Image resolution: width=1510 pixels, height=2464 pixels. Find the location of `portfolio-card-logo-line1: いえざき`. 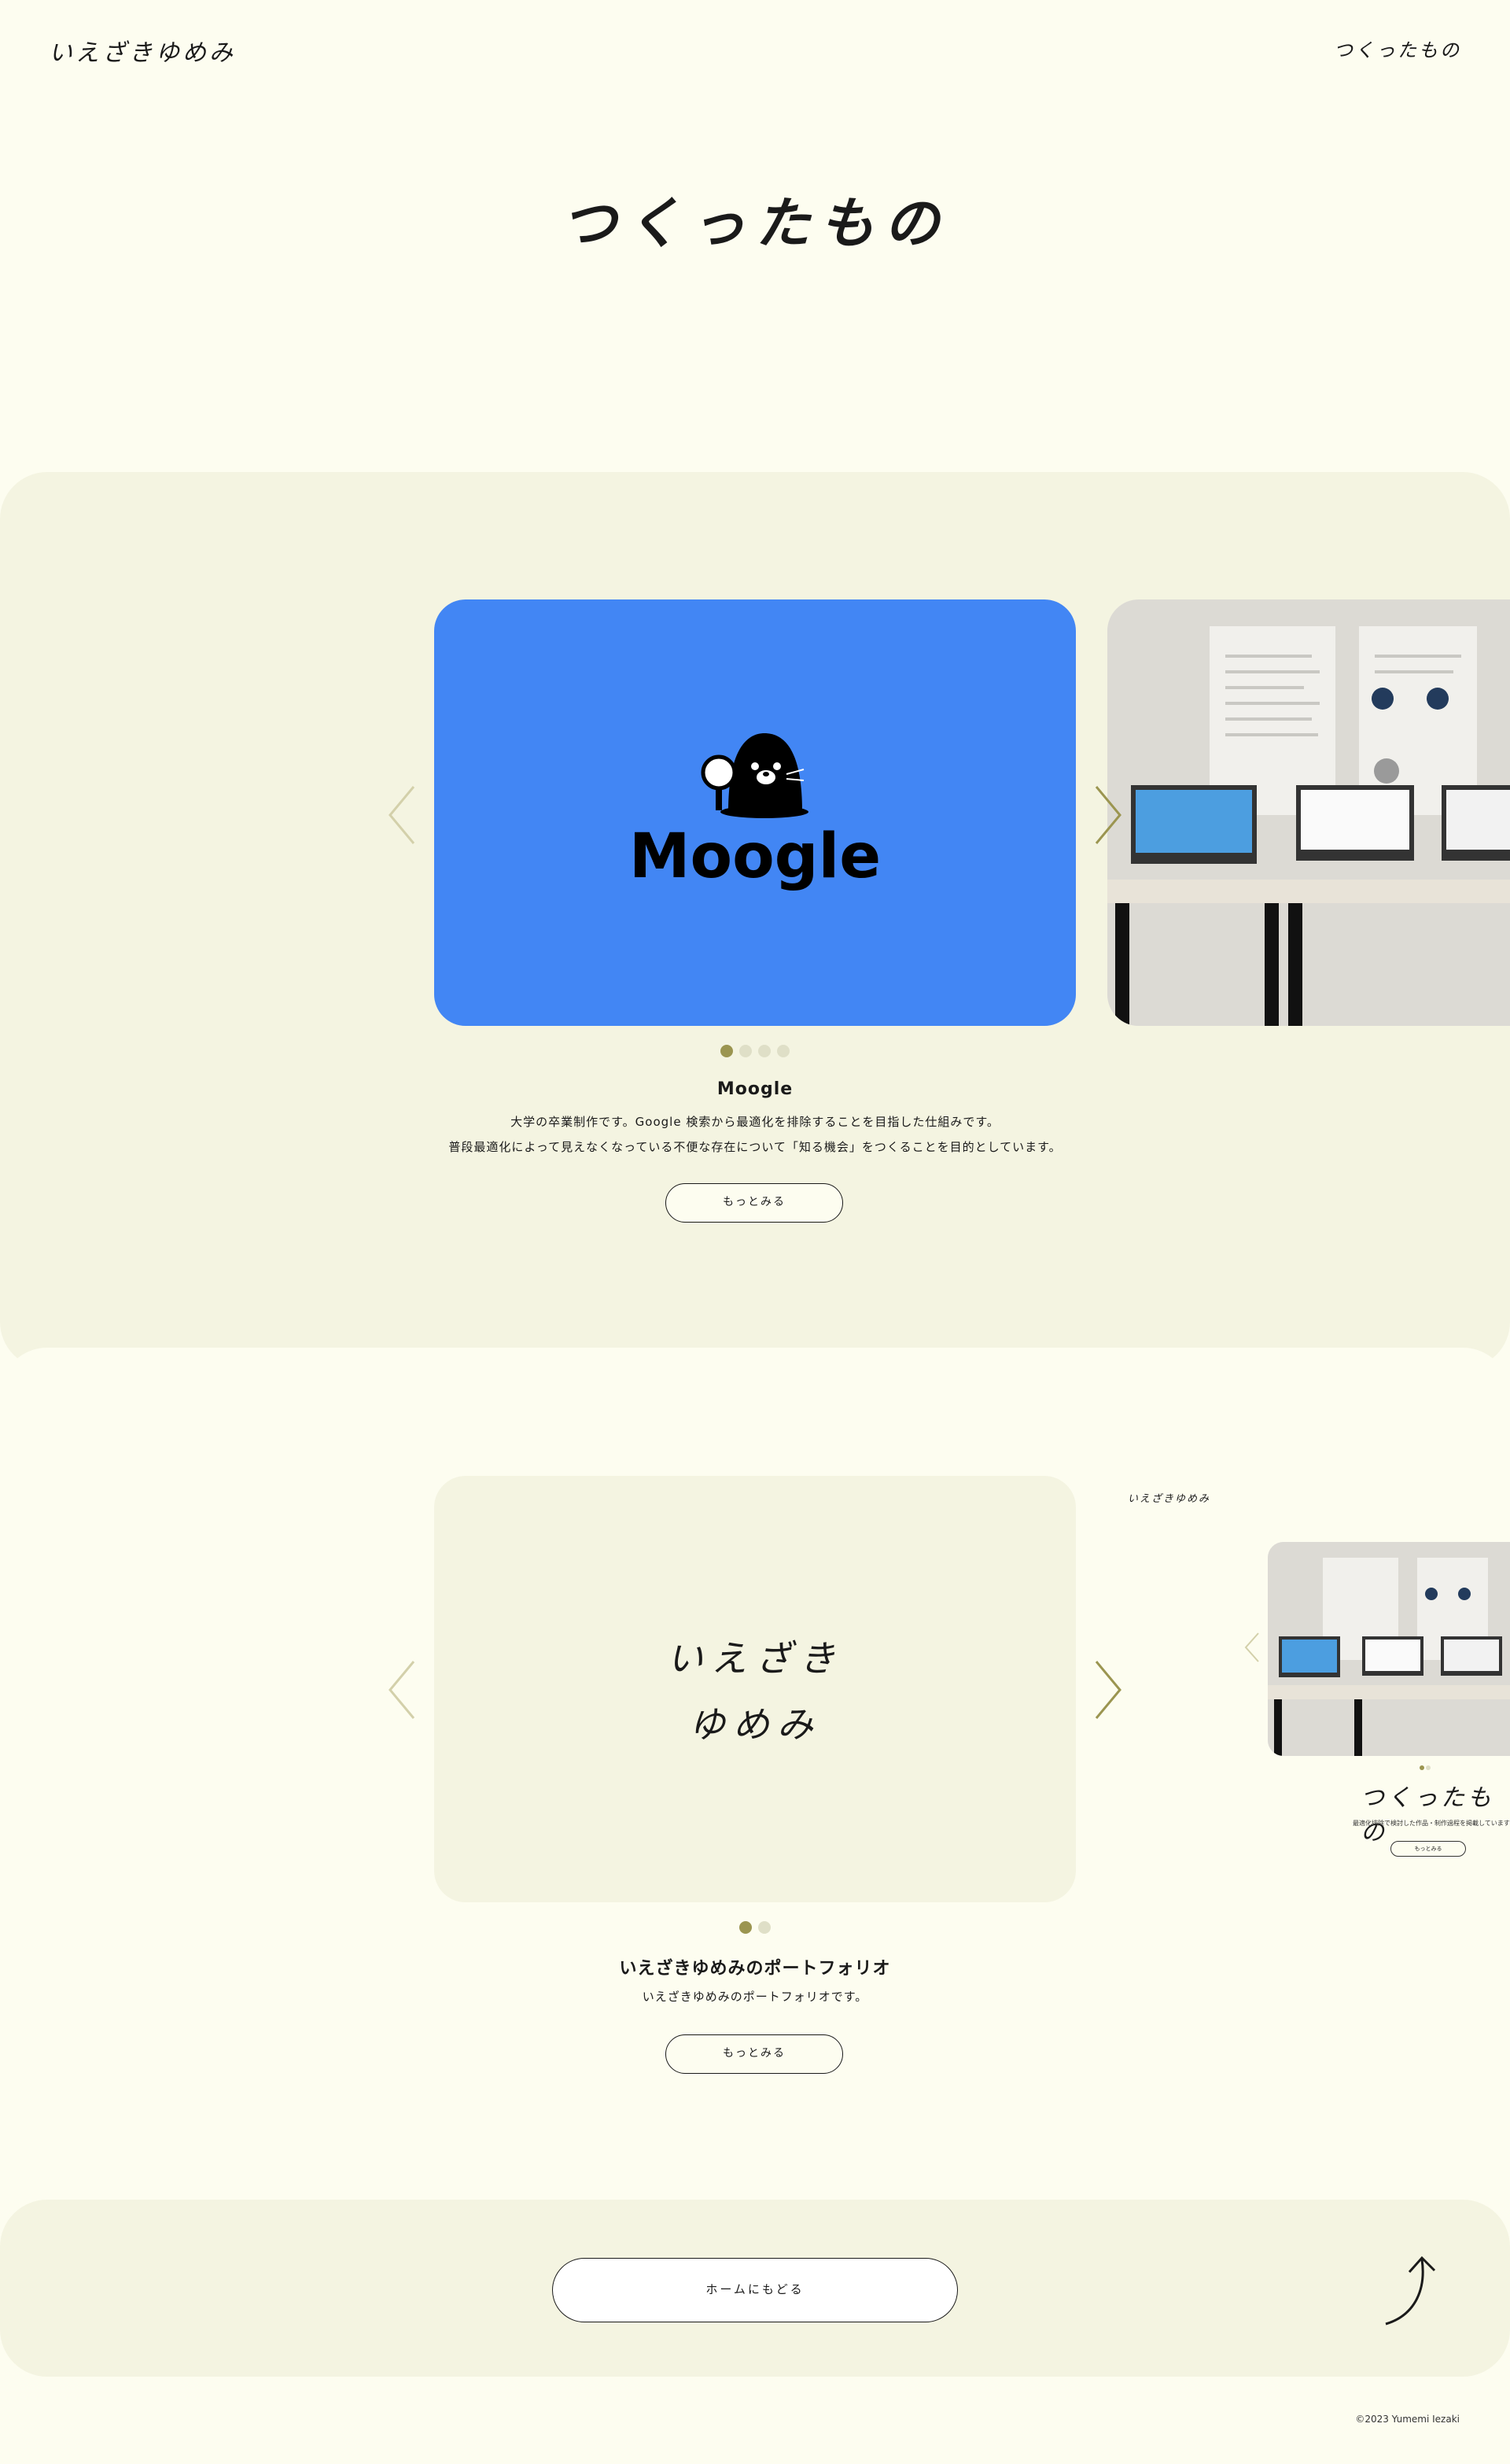

portfolio-card-logo-line1: いえざき is located at coordinates (755, 1659).